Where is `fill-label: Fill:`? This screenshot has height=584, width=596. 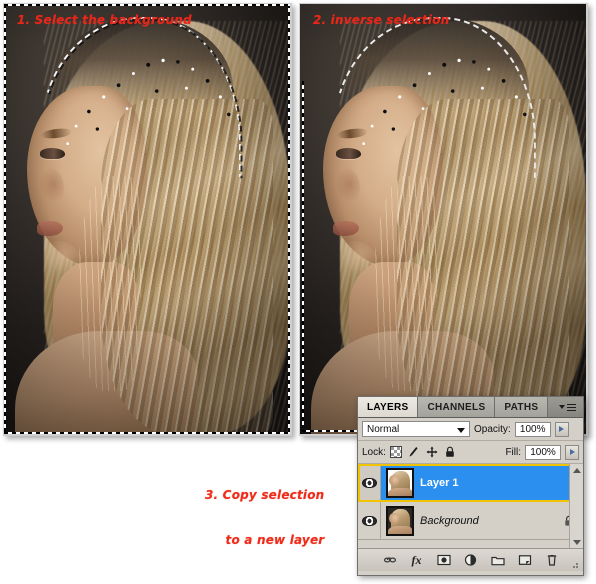 fill-label: Fill: is located at coordinates (513, 452).